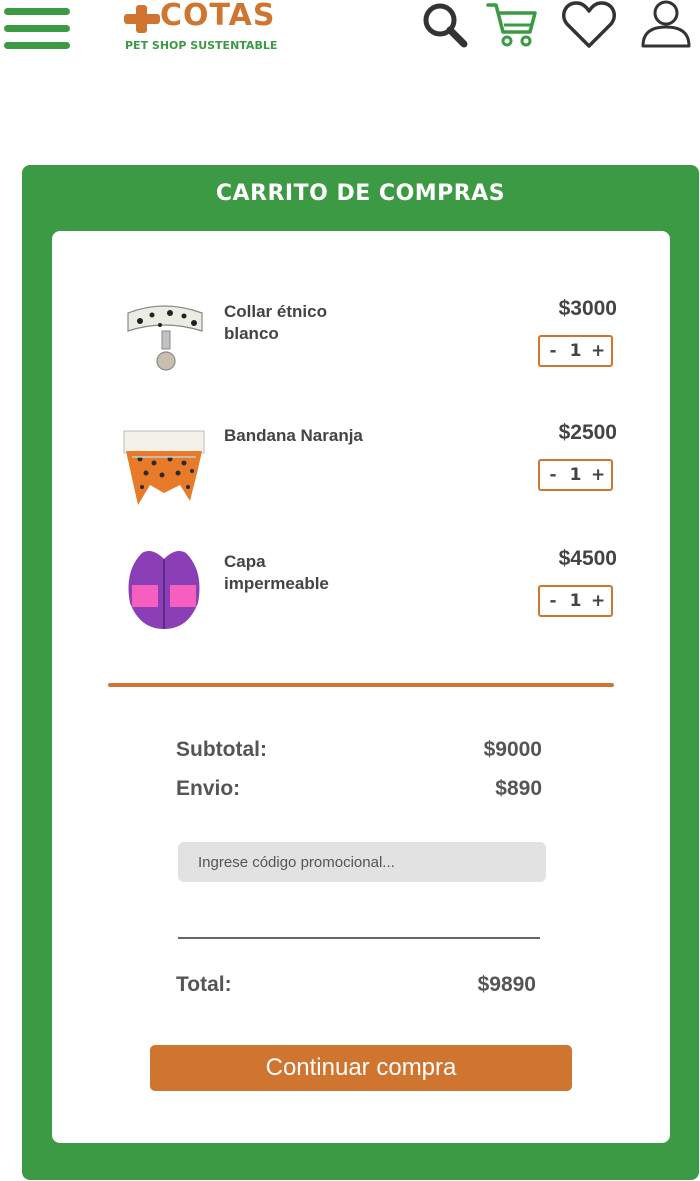  I want to click on items-divider, so click(361, 685).